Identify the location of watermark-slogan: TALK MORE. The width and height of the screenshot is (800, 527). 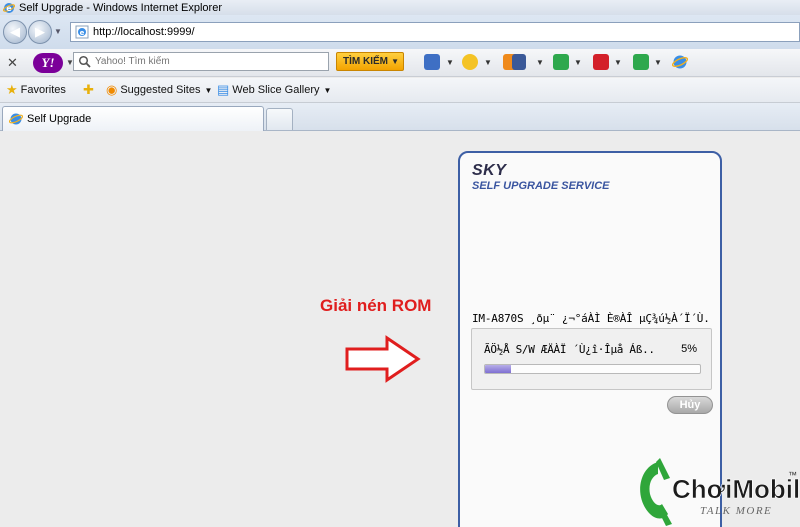
(736, 511).